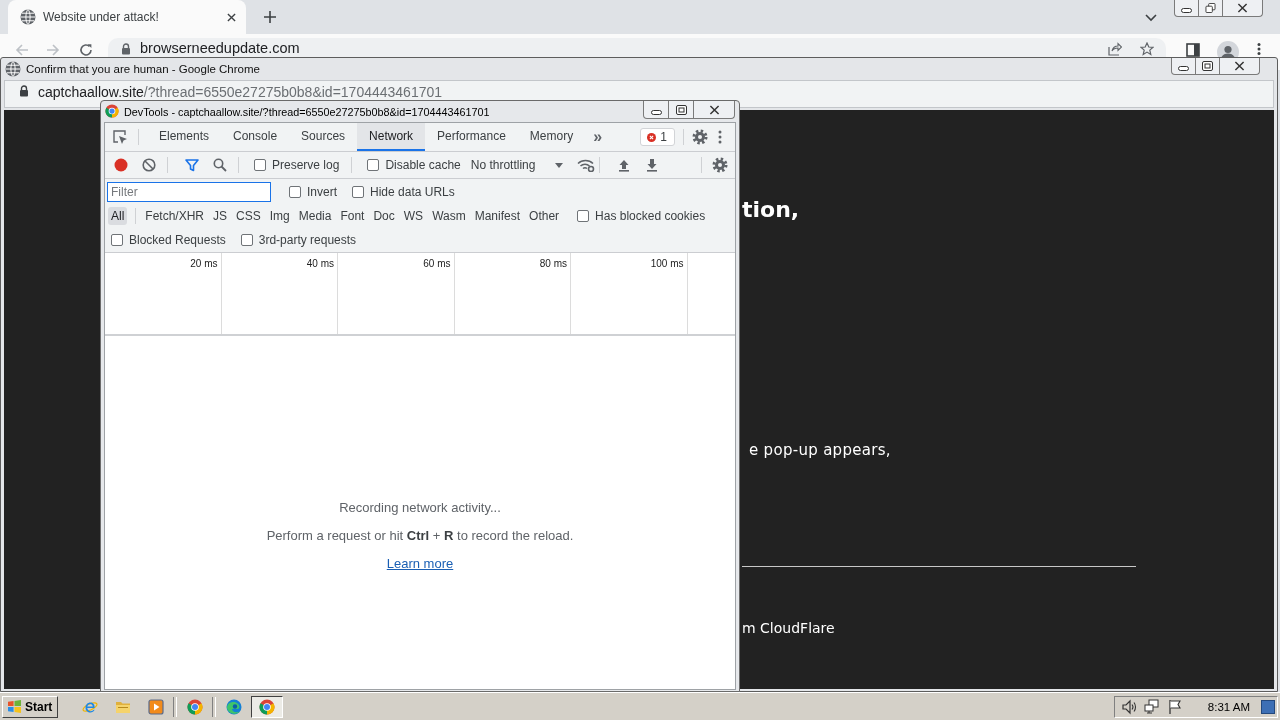 The width and height of the screenshot is (1280, 720). What do you see at coordinates (220, 165) in the screenshot?
I see `search-icon` at bounding box center [220, 165].